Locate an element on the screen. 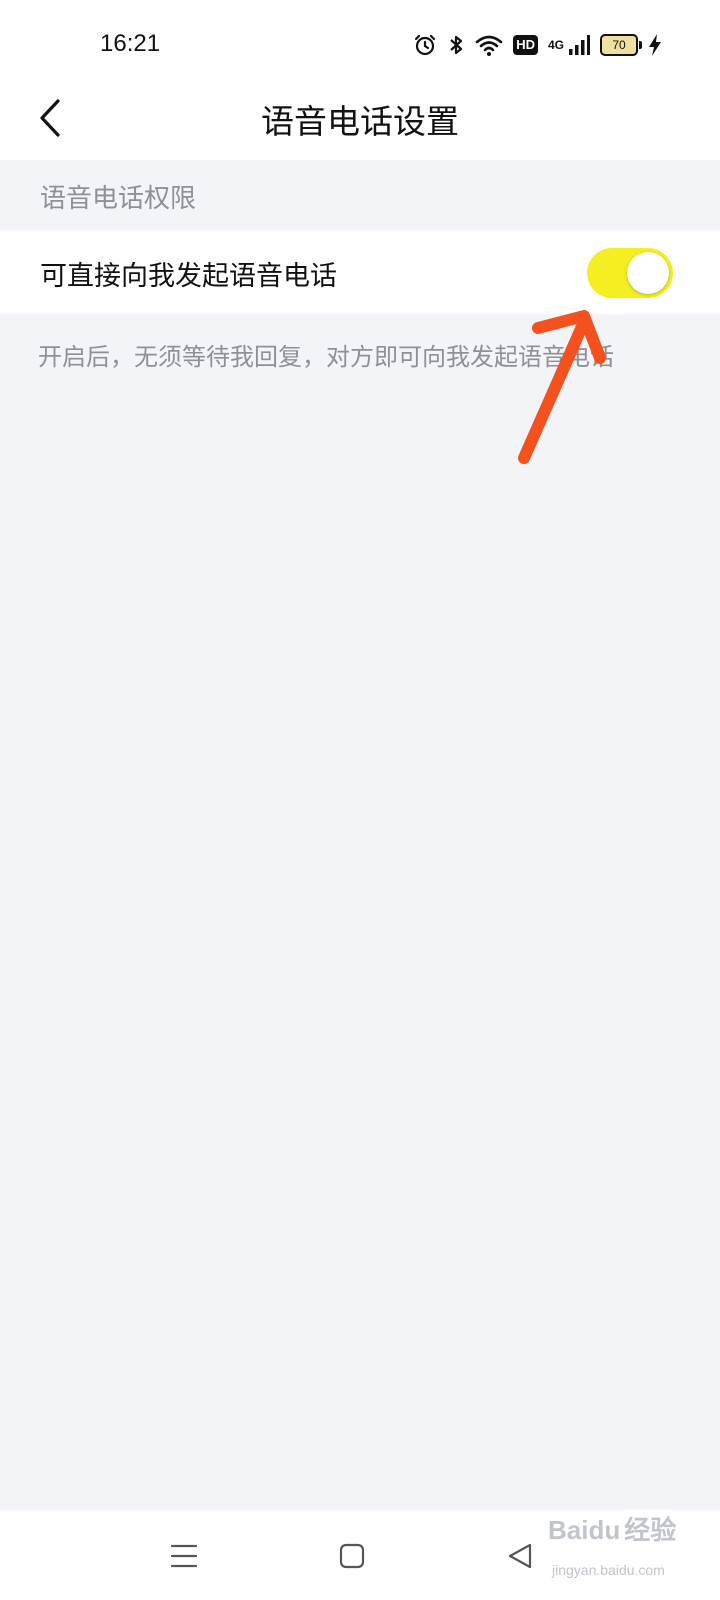  status-icons: HD 4G 70 is located at coordinates (537, 45).